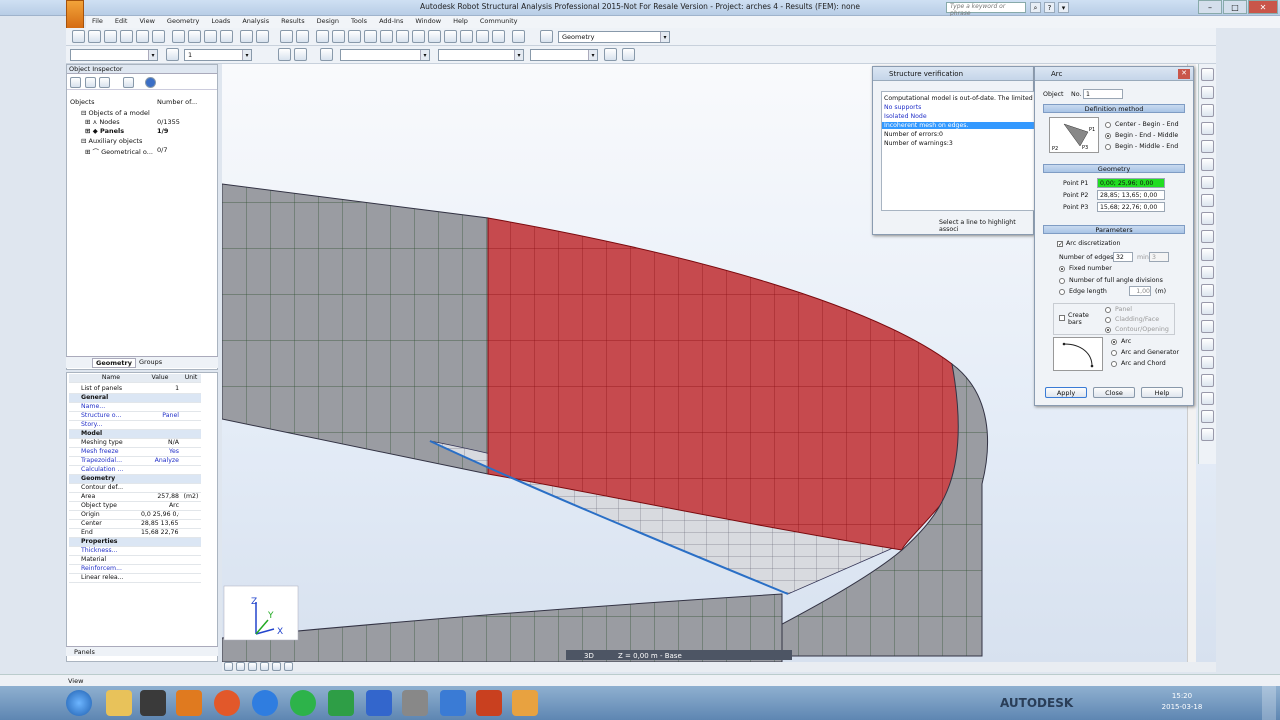  What do you see at coordinates (94, 36) in the screenshot?
I see `open-icon` at bounding box center [94, 36].